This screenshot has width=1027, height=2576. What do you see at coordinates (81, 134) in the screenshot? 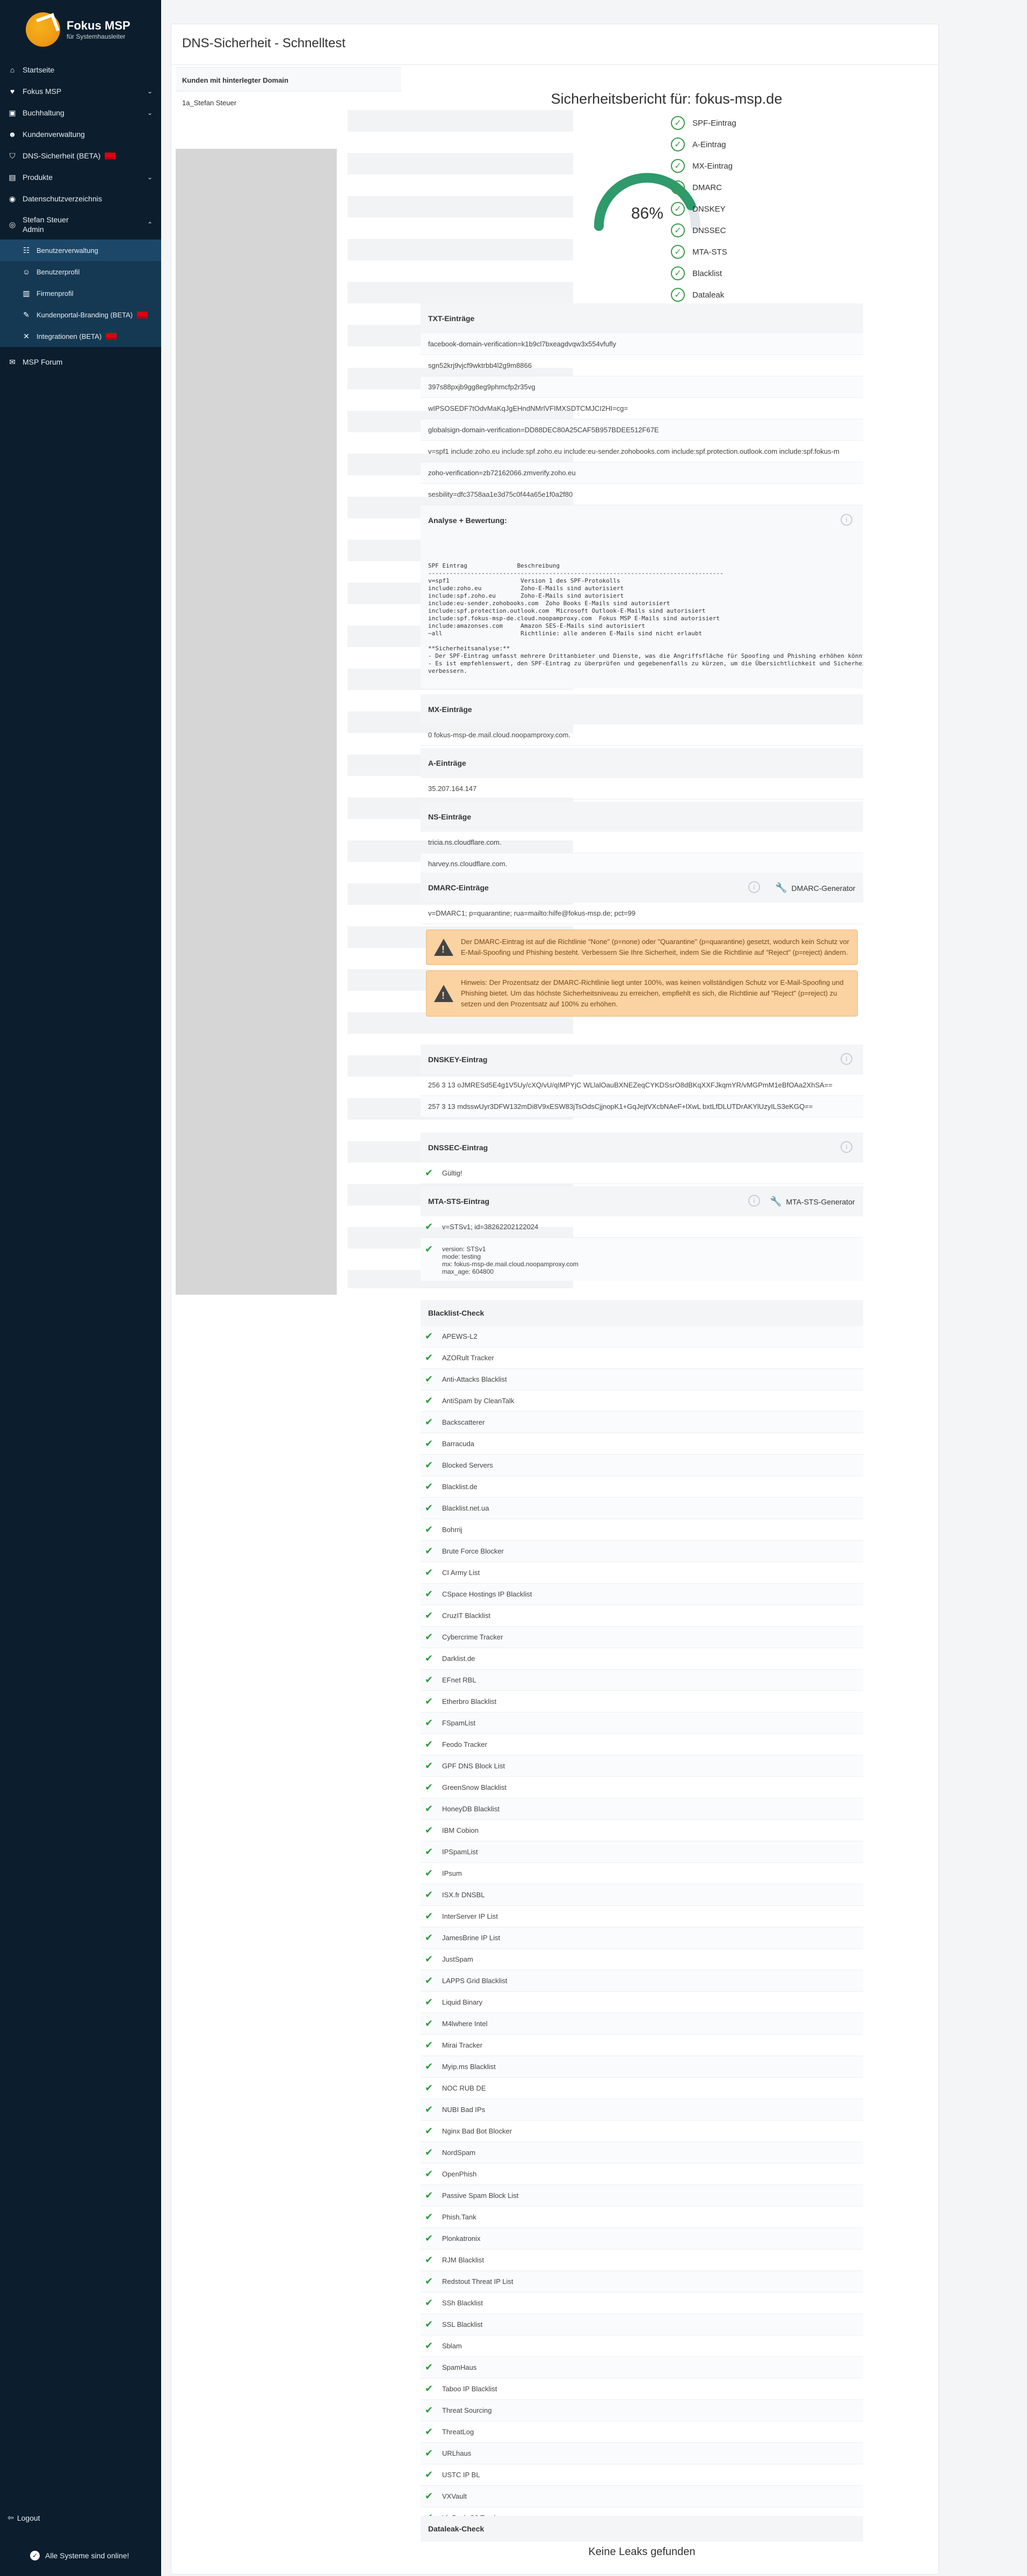
I see `nav-kundenverwaltung: ☻ Kundenverwaltung` at bounding box center [81, 134].